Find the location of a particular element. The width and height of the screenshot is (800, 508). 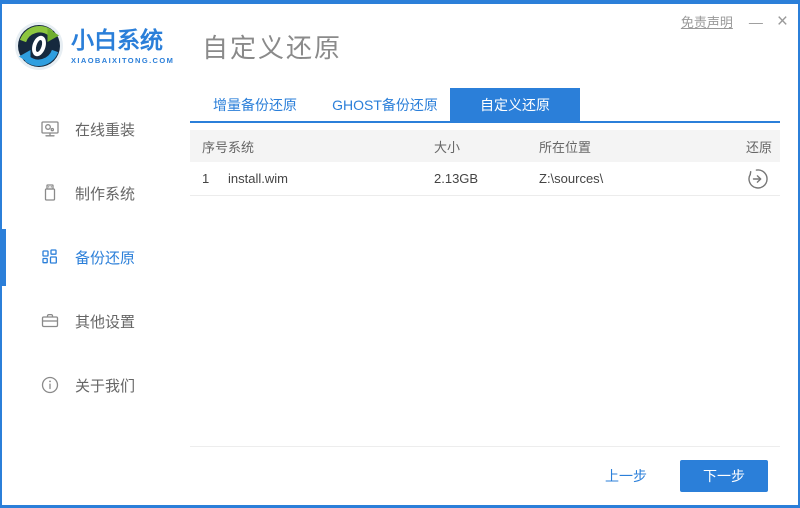

info-icon is located at coordinates (50, 385).